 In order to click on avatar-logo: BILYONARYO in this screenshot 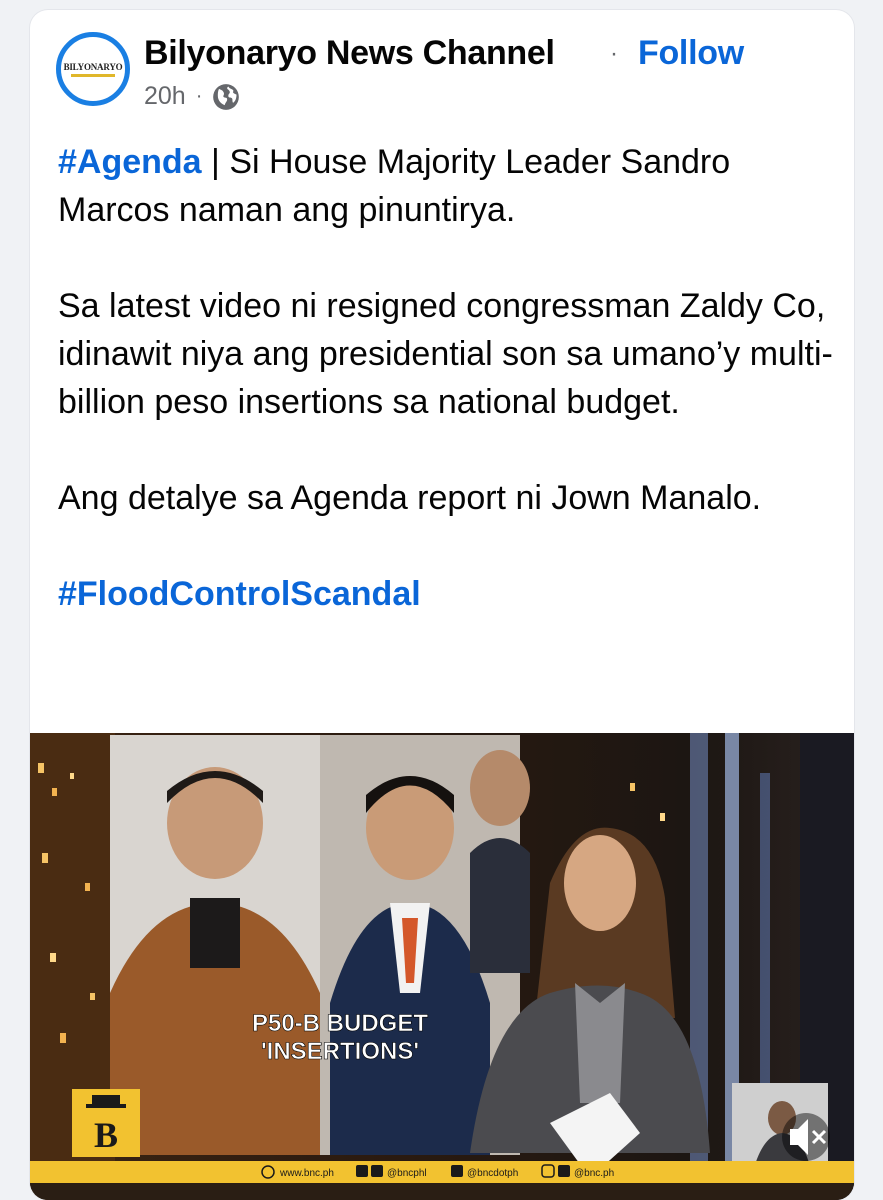, I will do `click(93, 69)`.